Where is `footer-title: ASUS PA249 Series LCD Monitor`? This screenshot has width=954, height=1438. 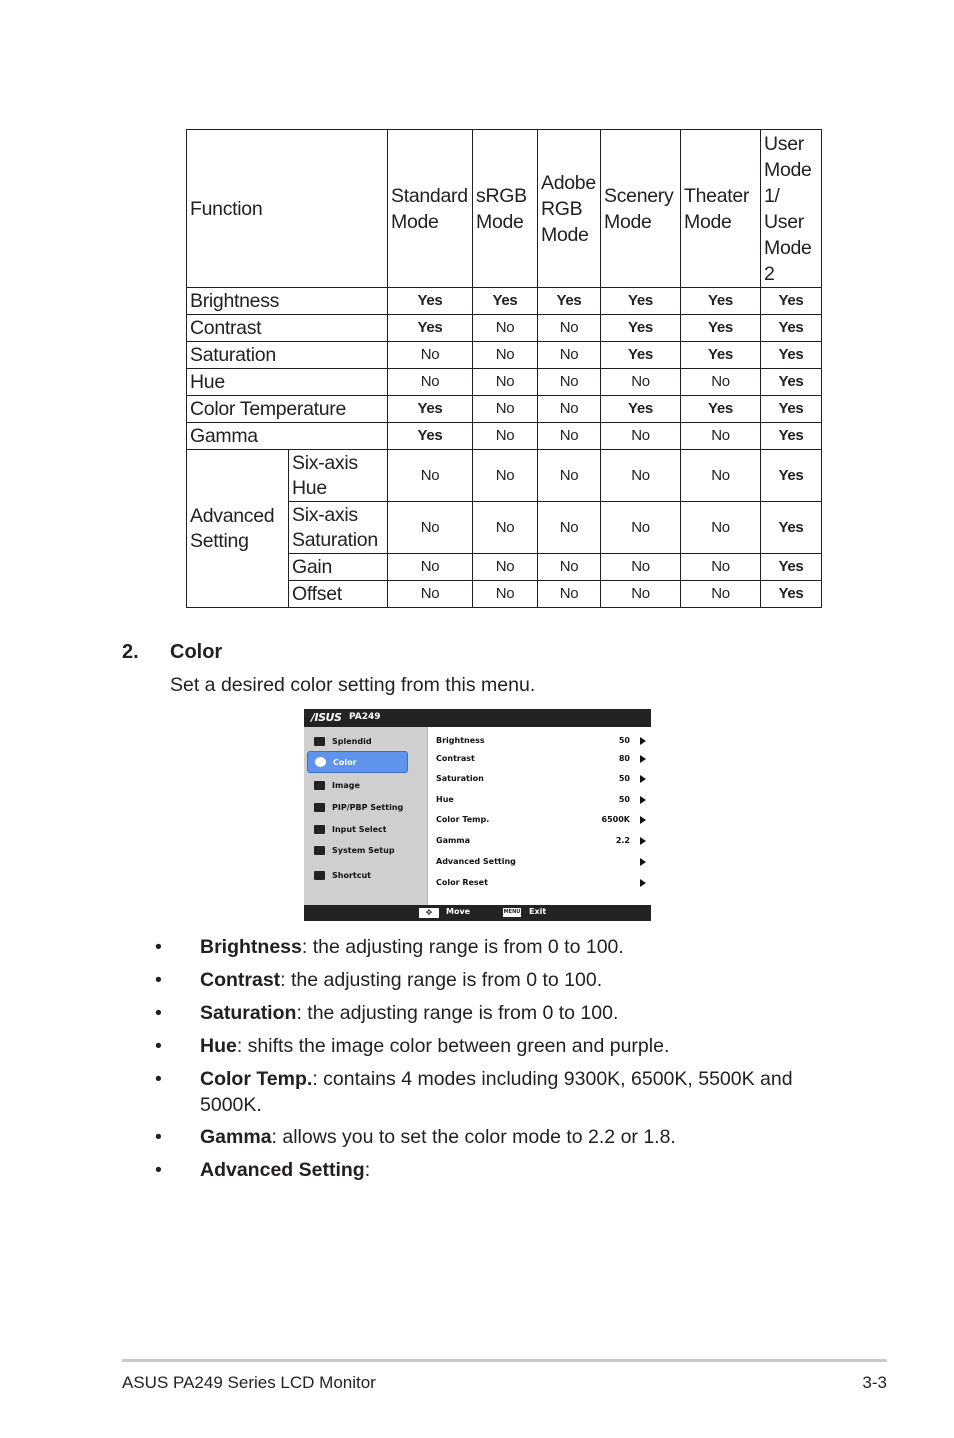 footer-title: ASUS PA249 Series LCD Monitor is located at coordinates (249, 1382).